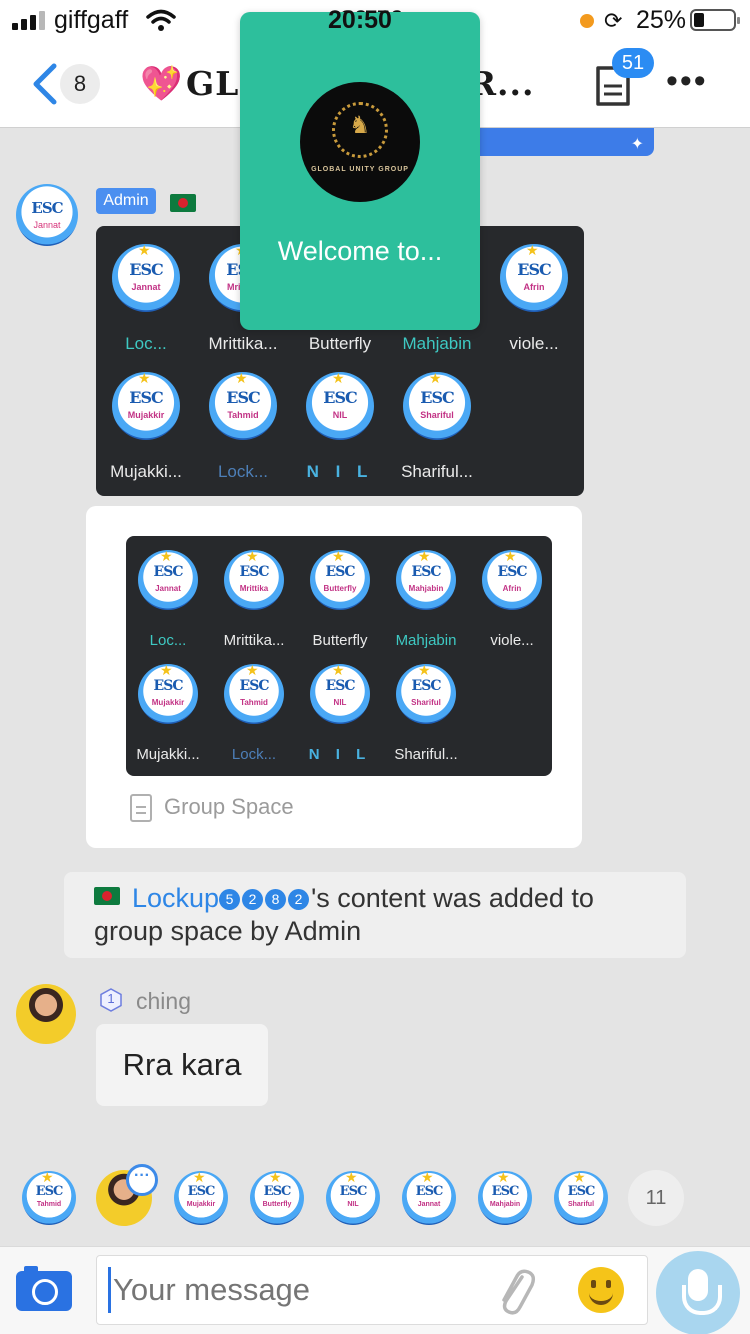  Describe the element at coordinates (637, 144) in the screenshot. I see `sparkle-icon: ✦` at that location.